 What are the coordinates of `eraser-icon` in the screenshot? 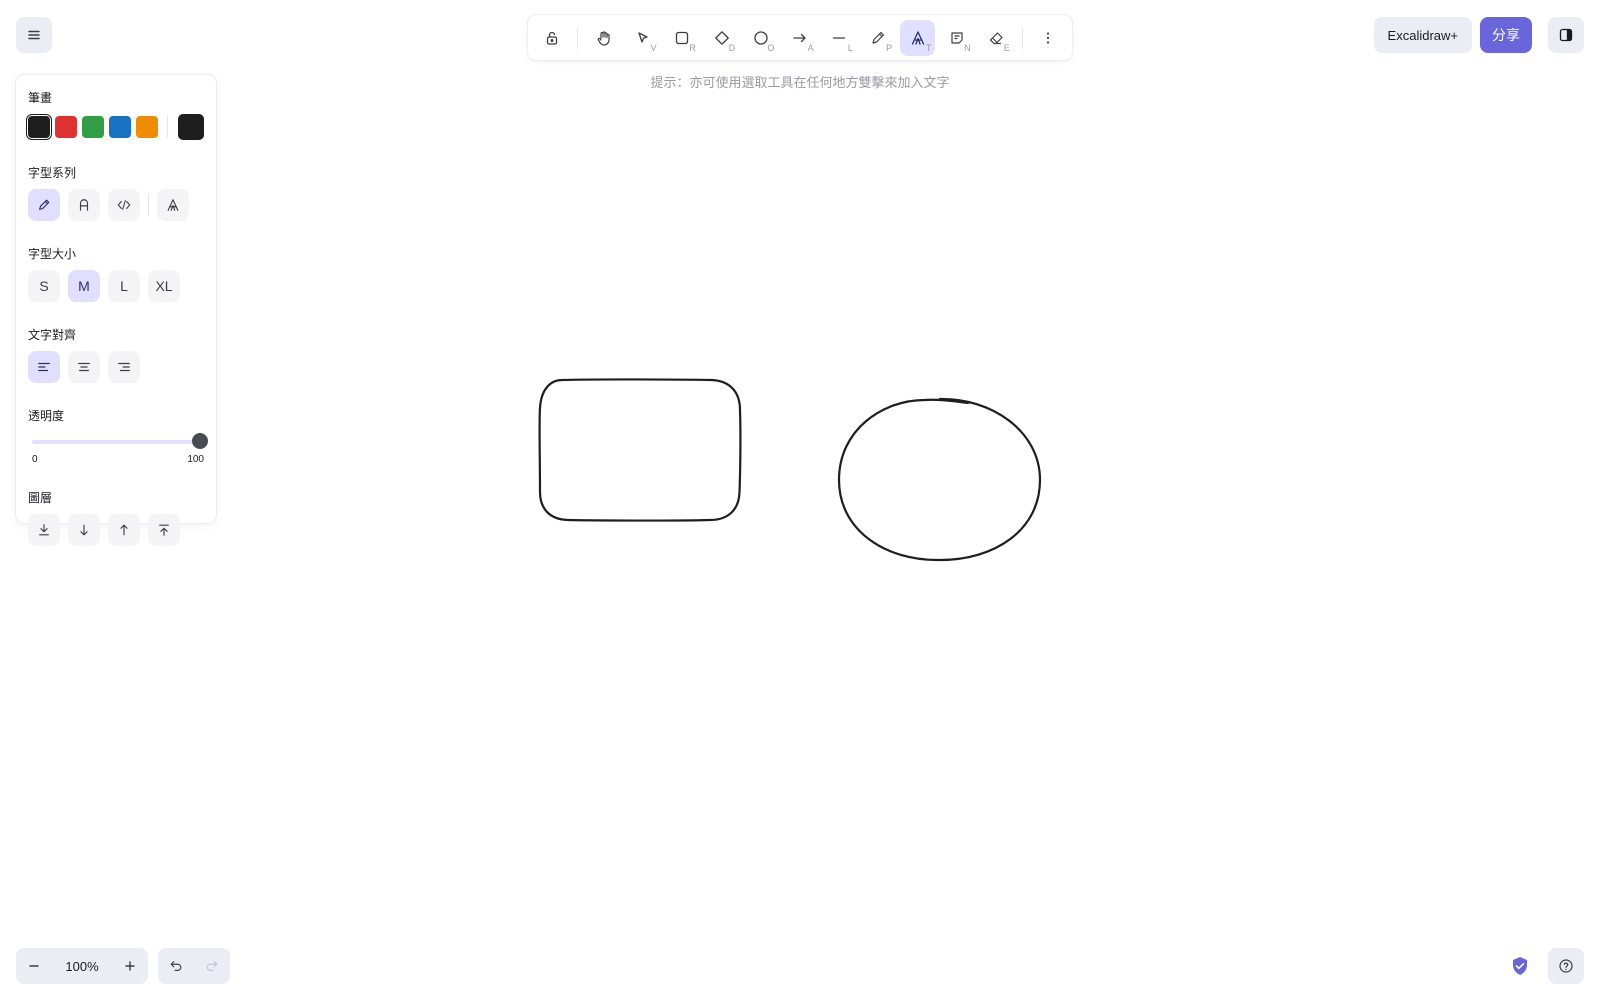 It's located at (996, 37).